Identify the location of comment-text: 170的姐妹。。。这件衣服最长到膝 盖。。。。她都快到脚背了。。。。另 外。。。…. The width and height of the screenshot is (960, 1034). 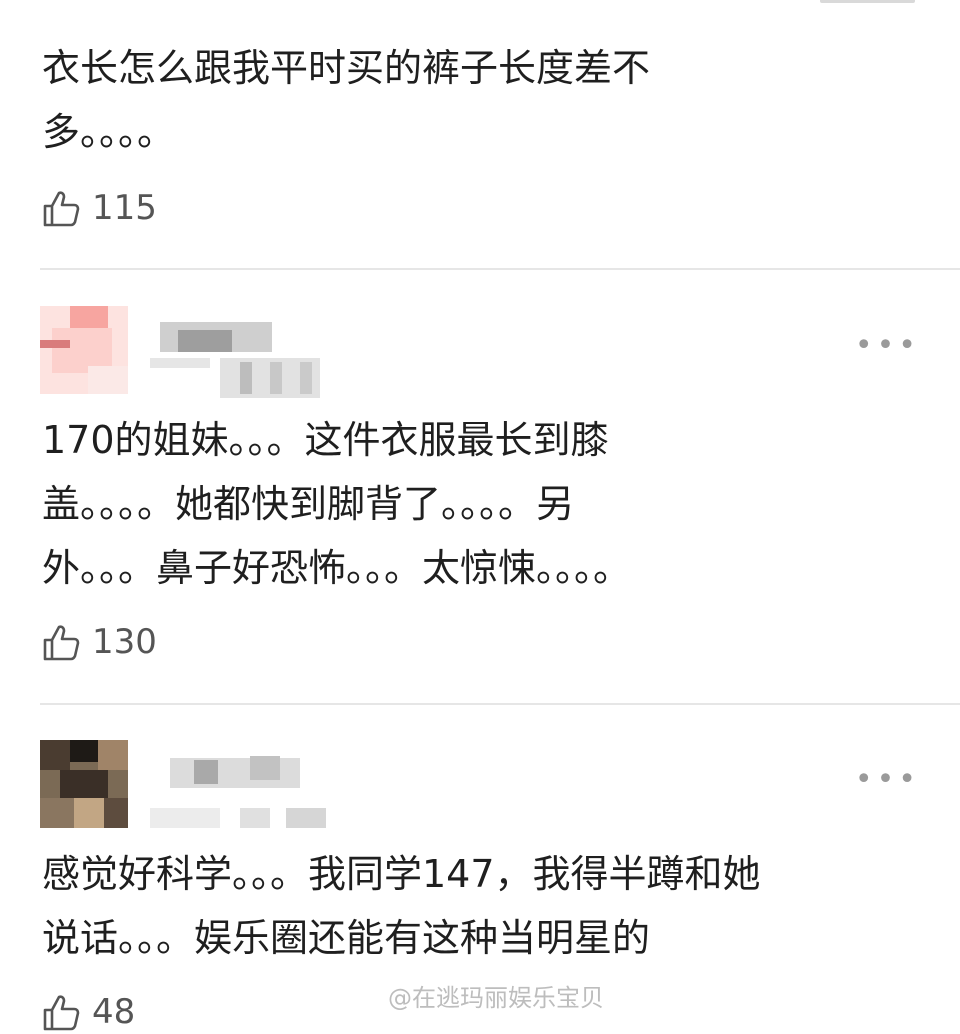
(337, 504).